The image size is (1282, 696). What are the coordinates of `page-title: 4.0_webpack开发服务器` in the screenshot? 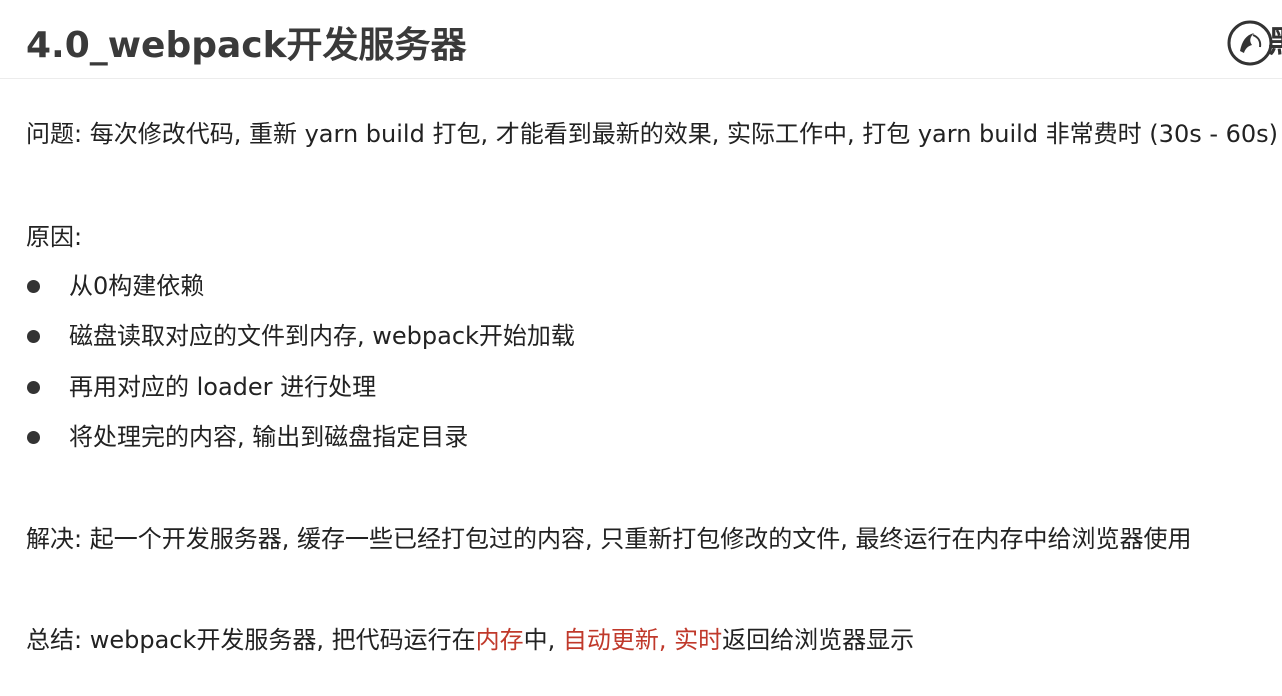 It's located at (246, 45).